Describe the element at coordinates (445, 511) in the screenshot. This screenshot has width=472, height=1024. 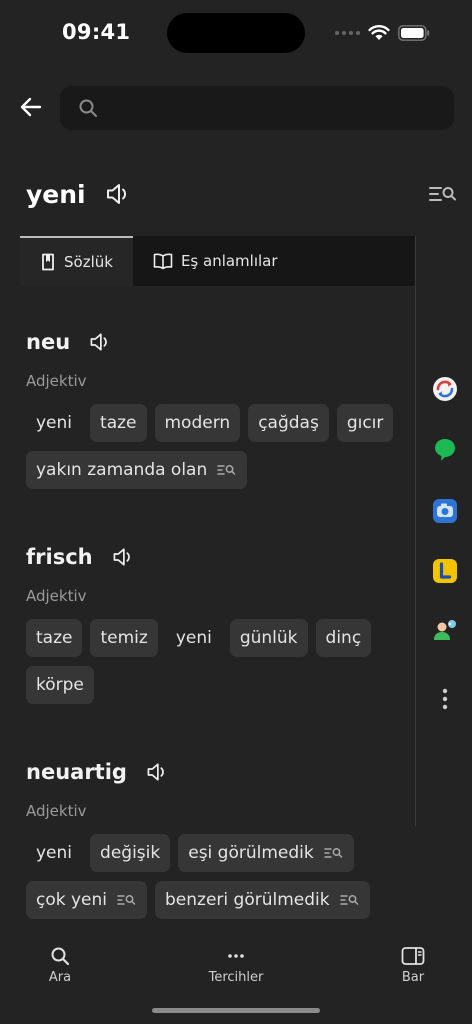
I see `camera-app-icon` at that location.